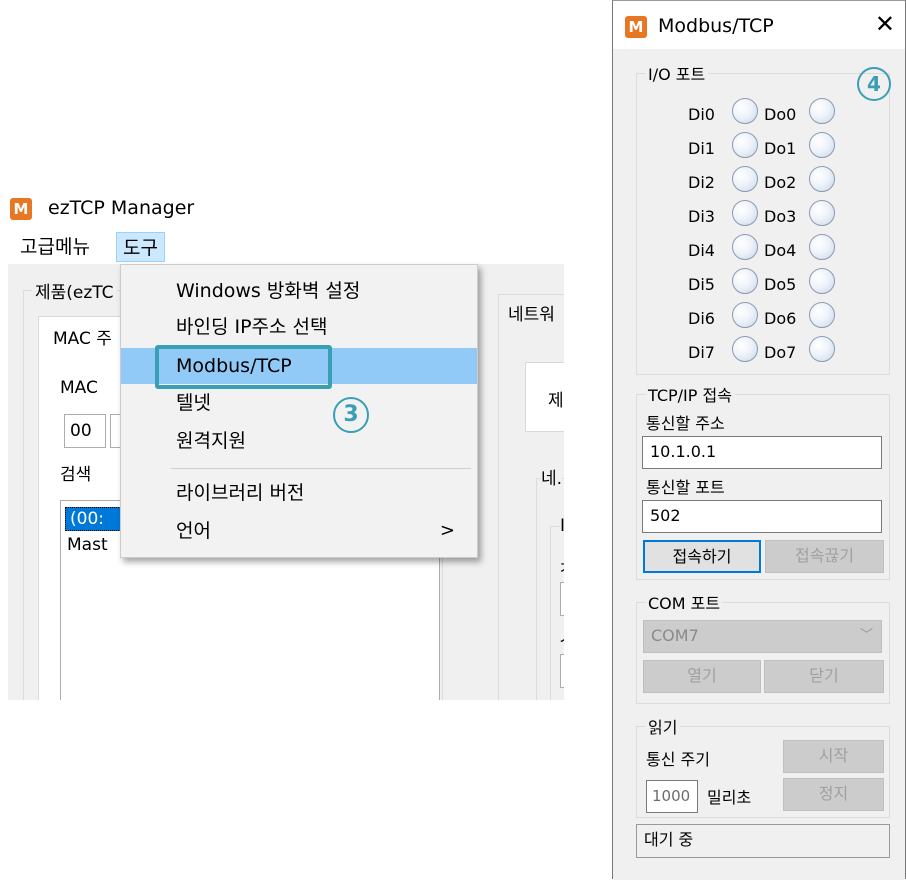 Image resolution: width=906 pixels, height=880 pixels. I want to click on di0-led-indicator, so click(745, 111).